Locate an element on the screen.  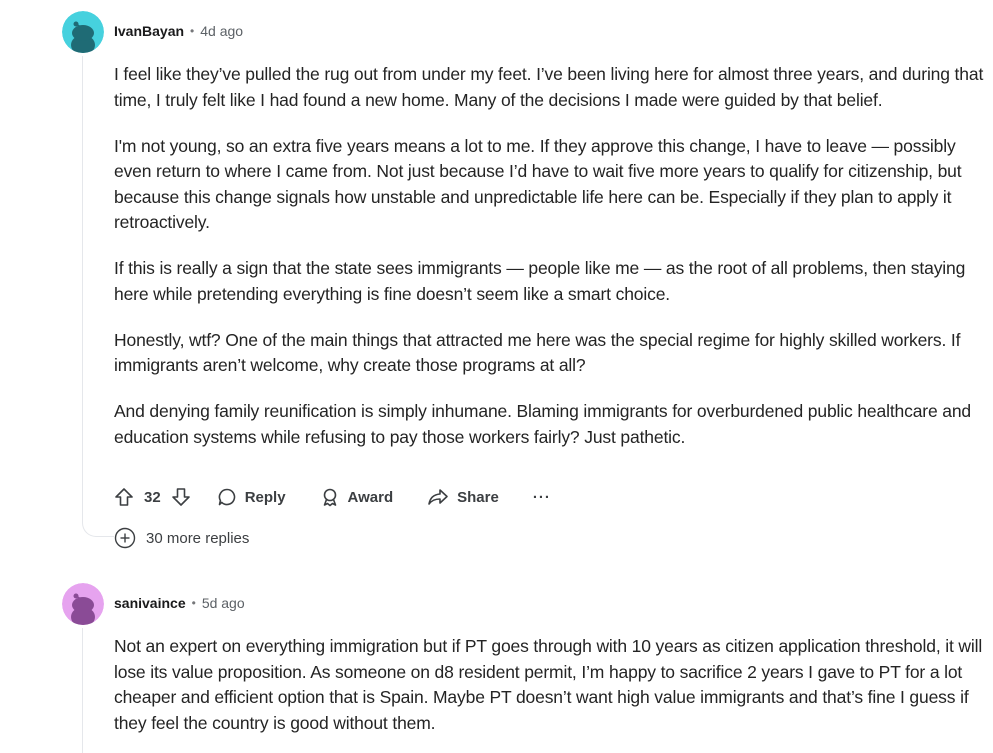
award-button: Award is located at coordinates (357, 497).